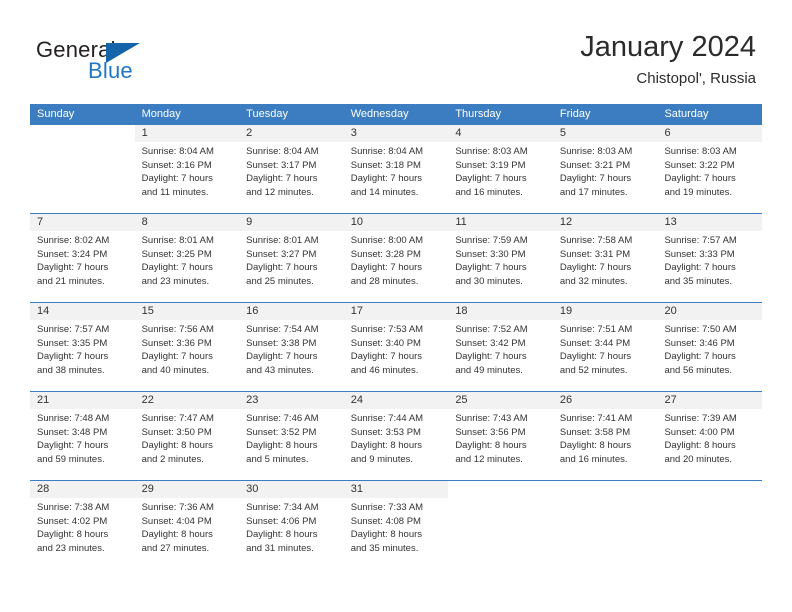  Describe the element at coordinates (281, 521) in the screenshot. I see `sunset-text: Sunset: 4:06 PM` at that location.